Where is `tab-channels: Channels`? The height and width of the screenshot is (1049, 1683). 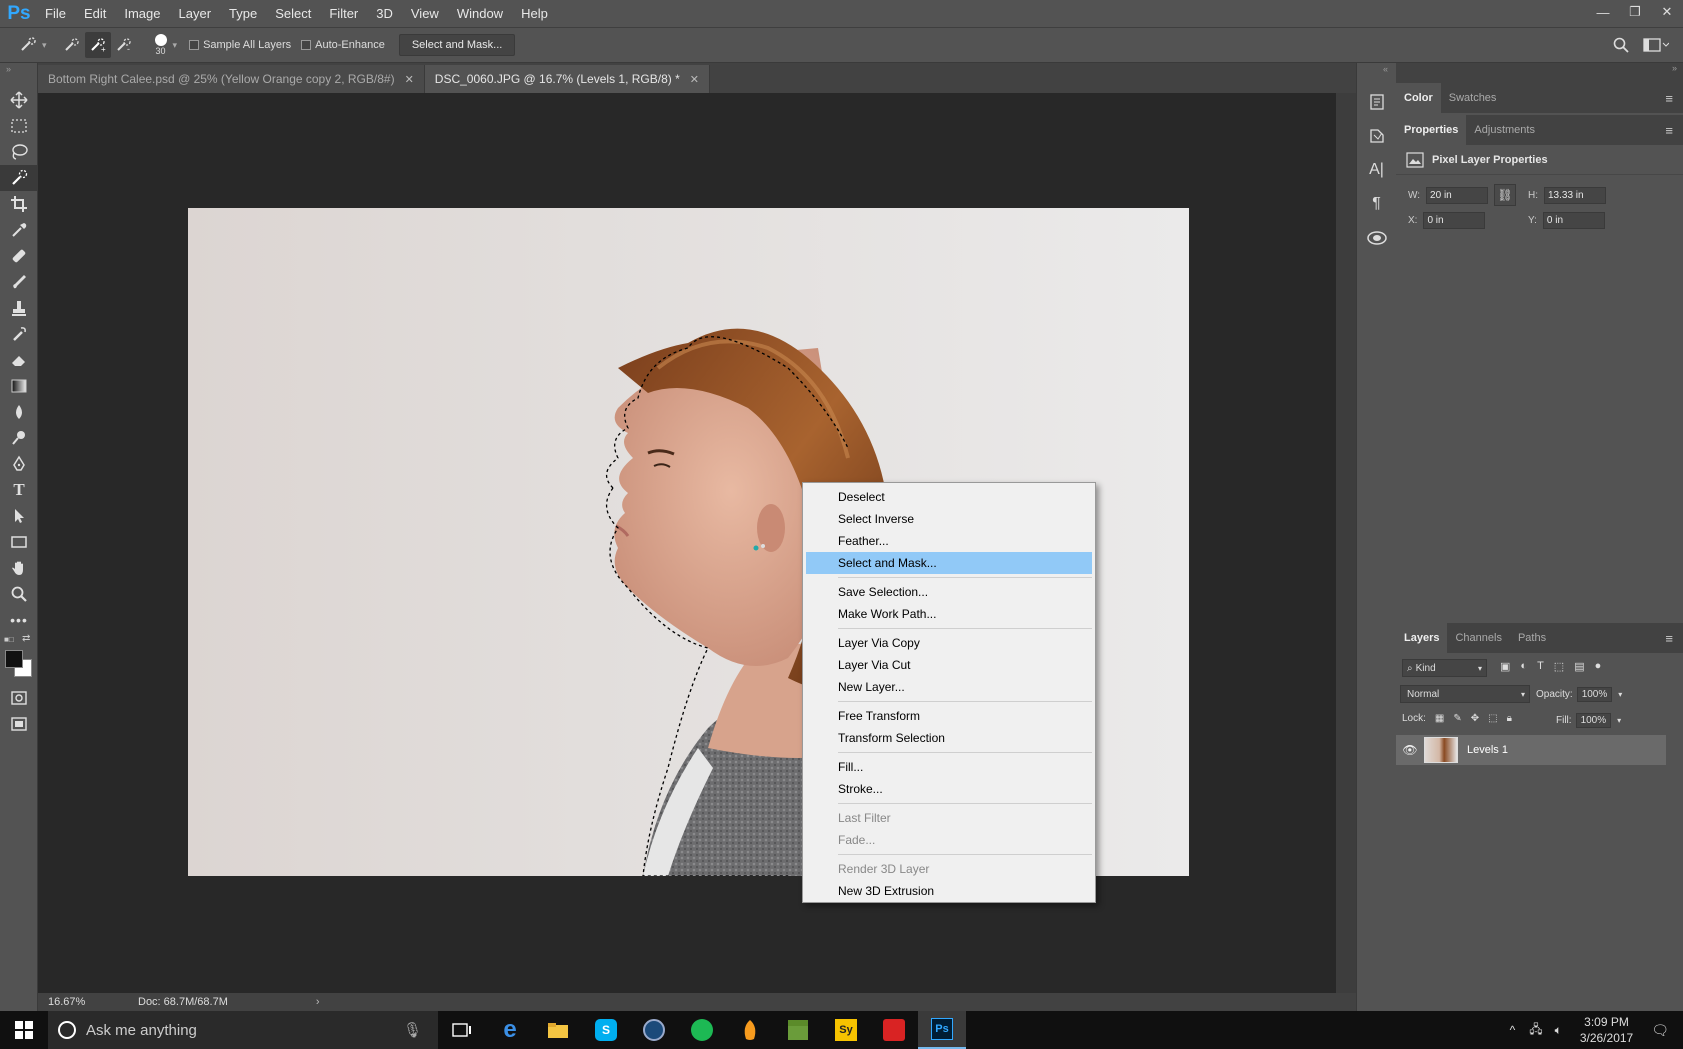
tab-channels: Channels is located at coordinates (1478, 638).